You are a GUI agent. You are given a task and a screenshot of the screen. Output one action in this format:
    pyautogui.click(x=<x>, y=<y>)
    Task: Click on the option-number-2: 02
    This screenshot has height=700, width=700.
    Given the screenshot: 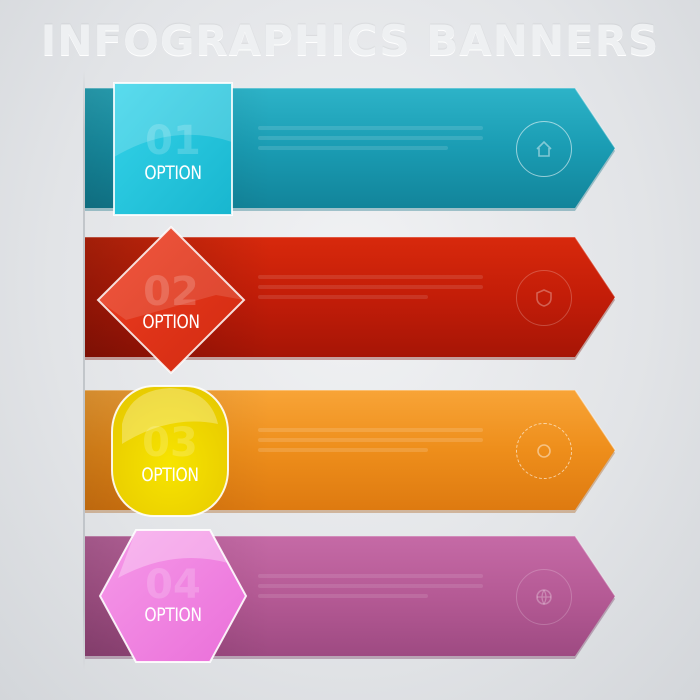 What is the action you would take?
    pyautogui.click(x=171, y=292)
    